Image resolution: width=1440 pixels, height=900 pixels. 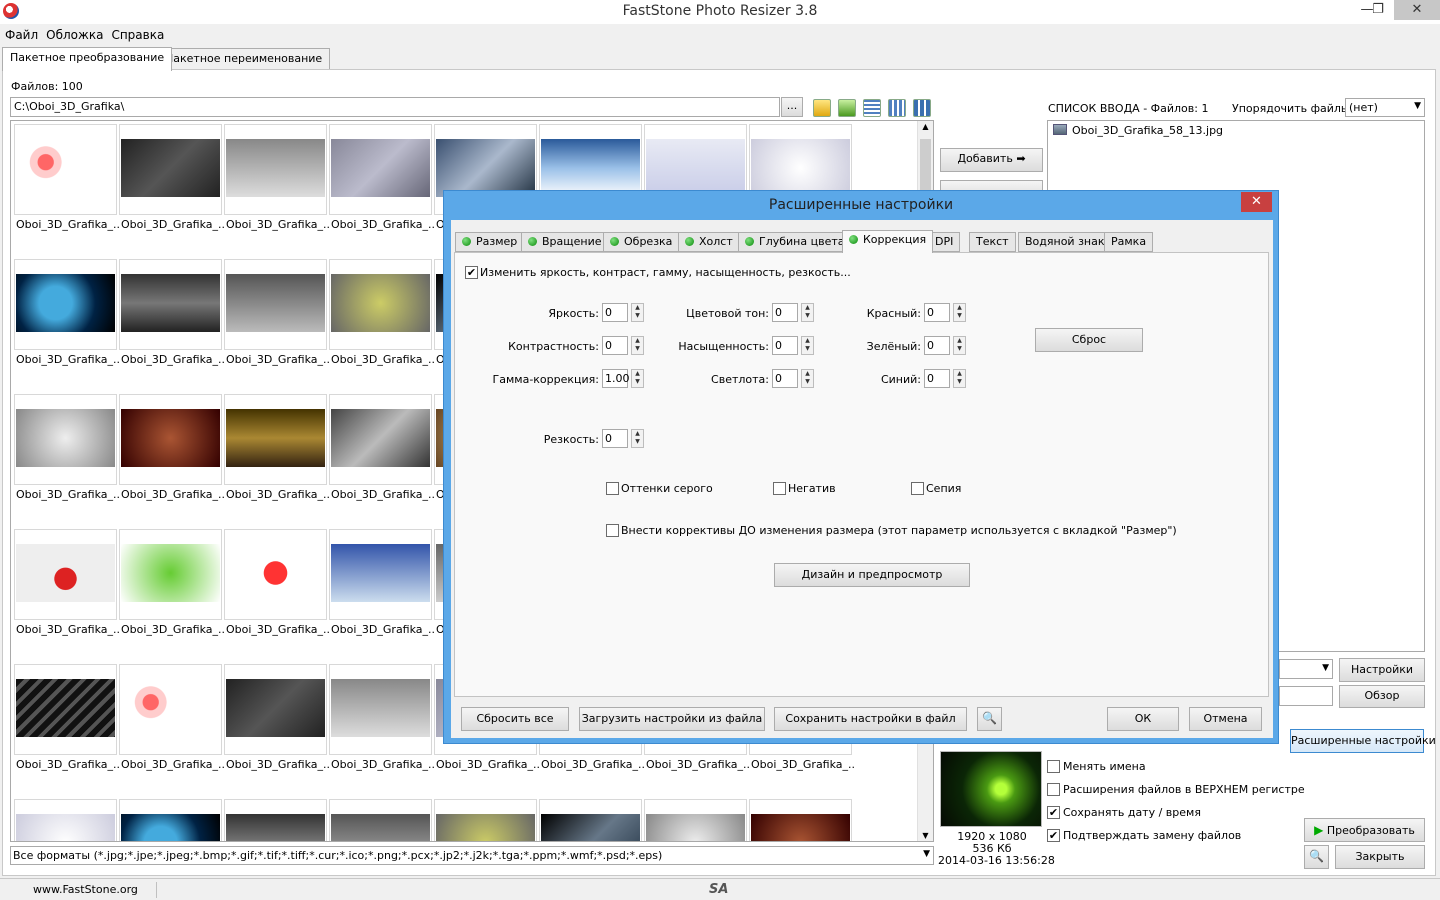 What do you see at coordinates (573, 313) in the screenshot?
I see `brightness-label: Яркость:` at bounding box center [573, 313].